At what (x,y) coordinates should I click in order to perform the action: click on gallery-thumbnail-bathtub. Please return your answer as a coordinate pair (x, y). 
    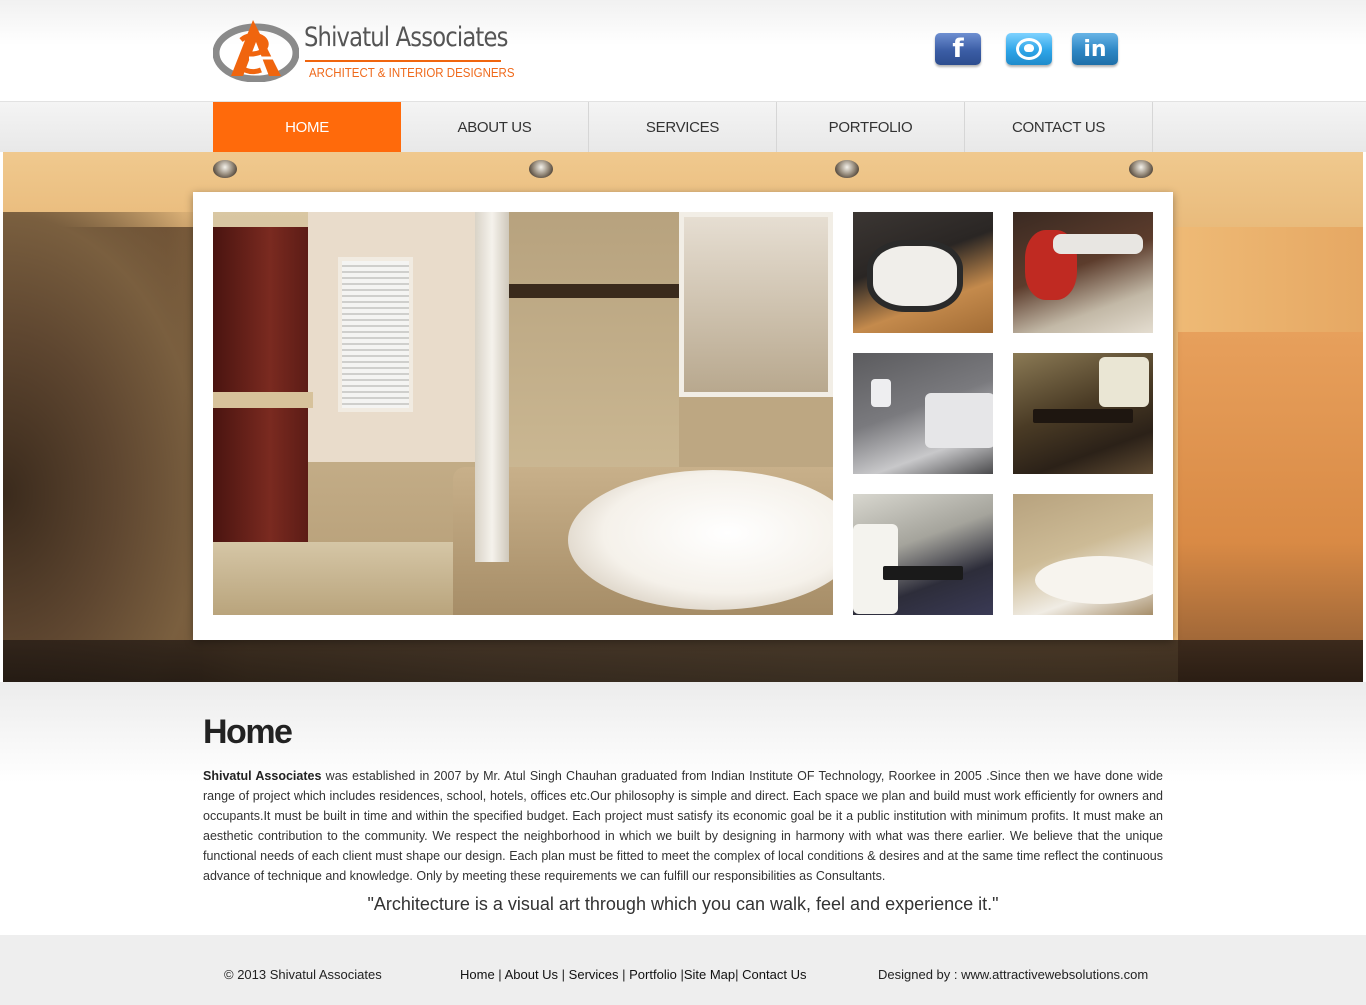
    Looking at the image, I should click on (1083, 554).